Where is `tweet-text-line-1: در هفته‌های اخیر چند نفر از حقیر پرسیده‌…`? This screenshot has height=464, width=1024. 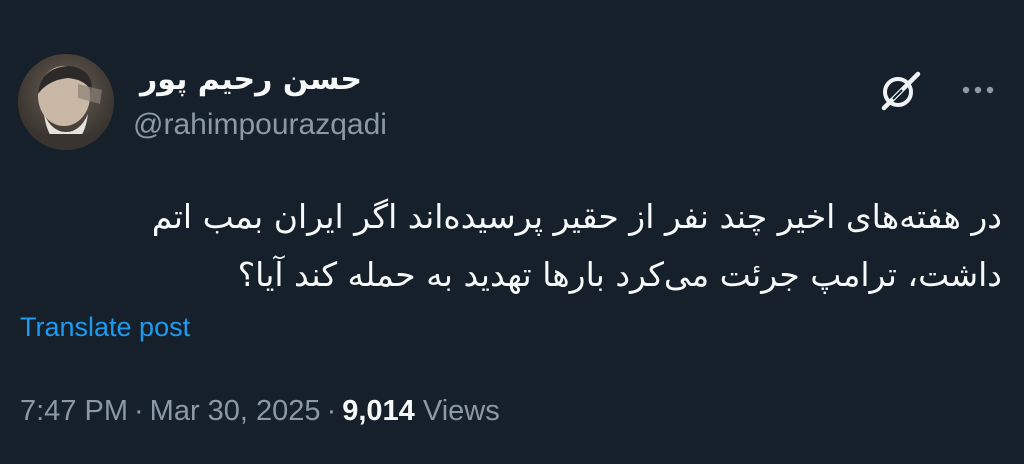 tweet-text-line-1: در هفته‌های اخیر چند نفر از حقیر پرسیده‌… is located at coordinates (576, 216).